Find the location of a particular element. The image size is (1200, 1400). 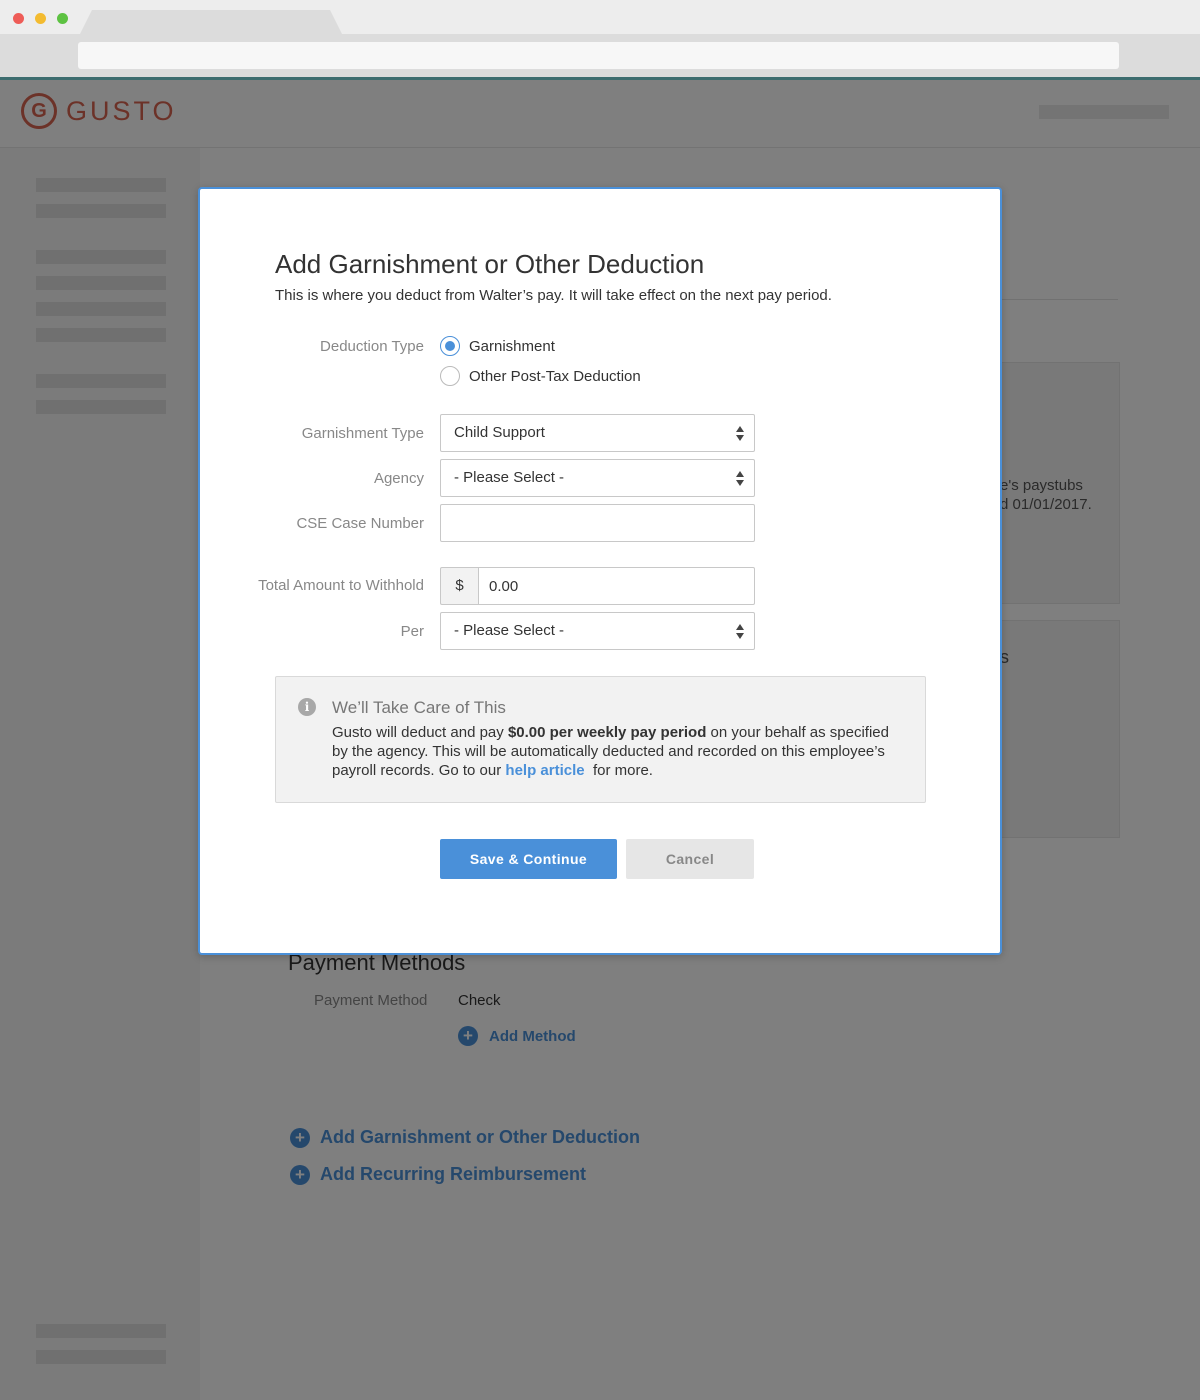

per-value: - Please Select - is located at coordinates (509, 630).